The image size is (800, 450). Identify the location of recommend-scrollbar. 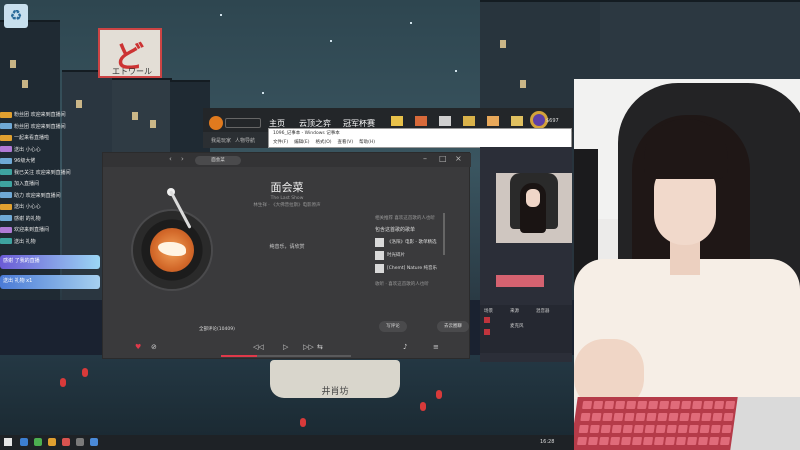
(444, 234).